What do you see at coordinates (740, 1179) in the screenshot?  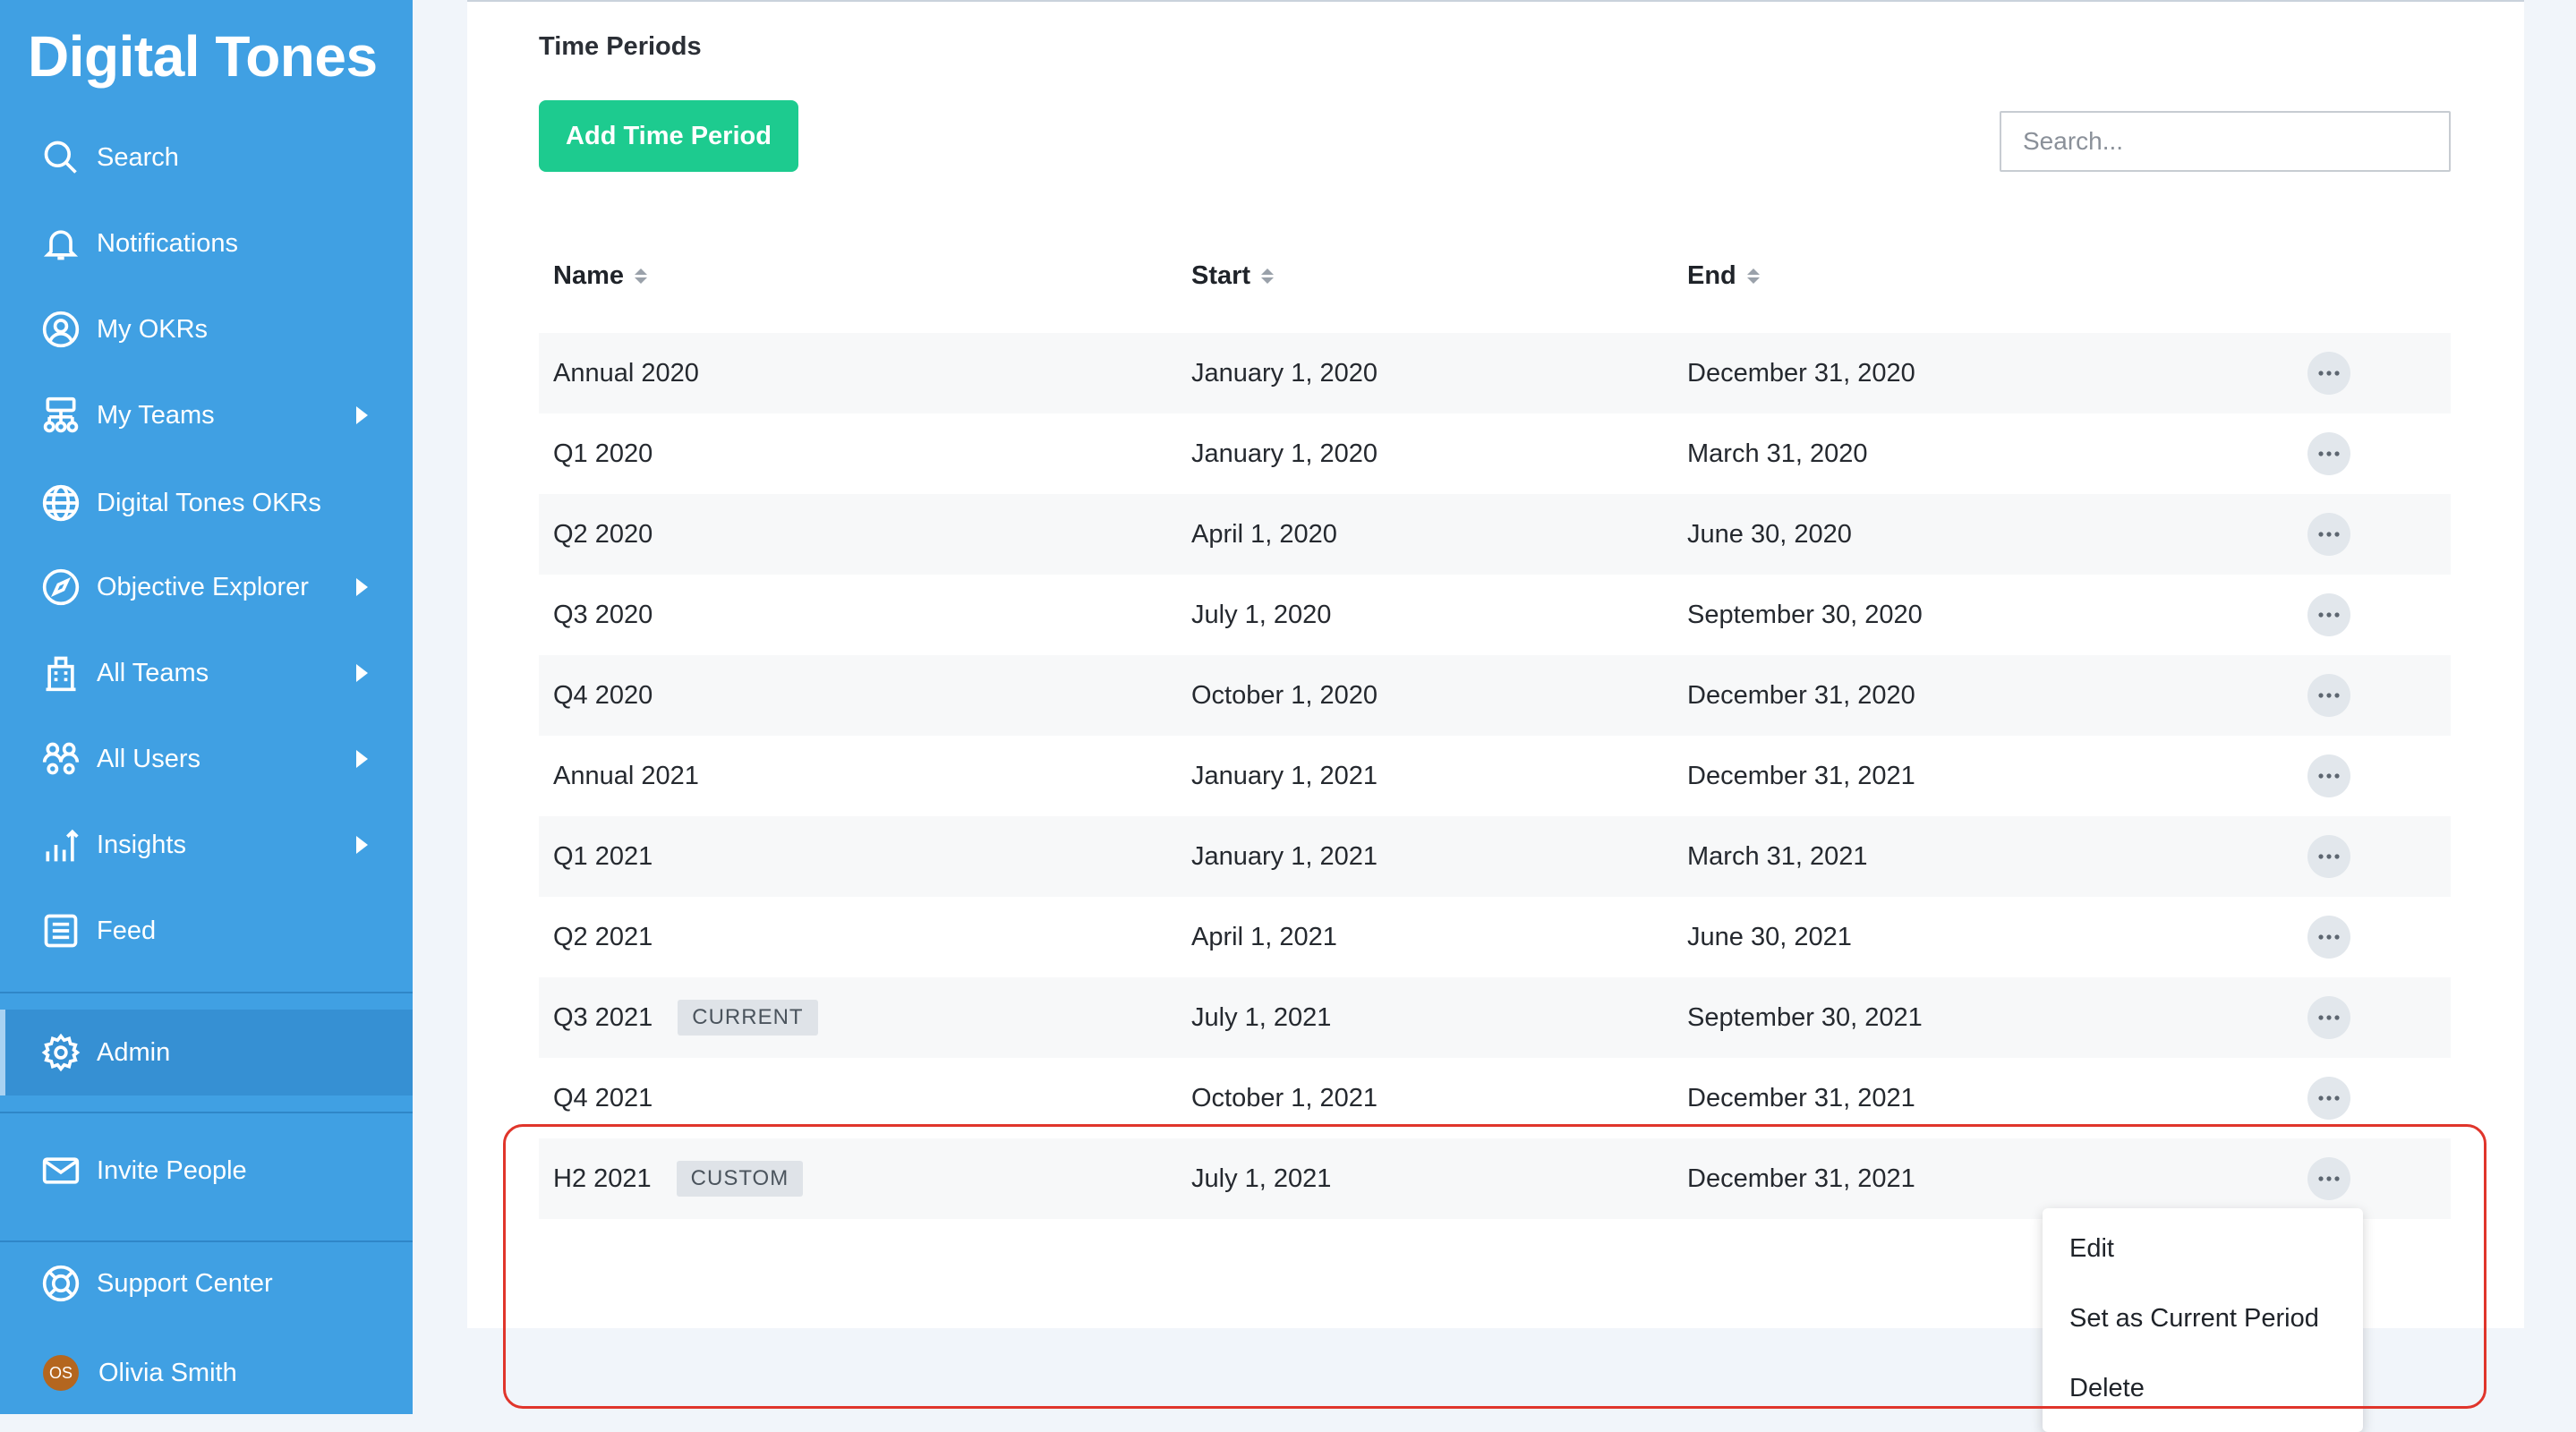 I see `status-badge: CUSTOM` at bounding box center [740, 1179].